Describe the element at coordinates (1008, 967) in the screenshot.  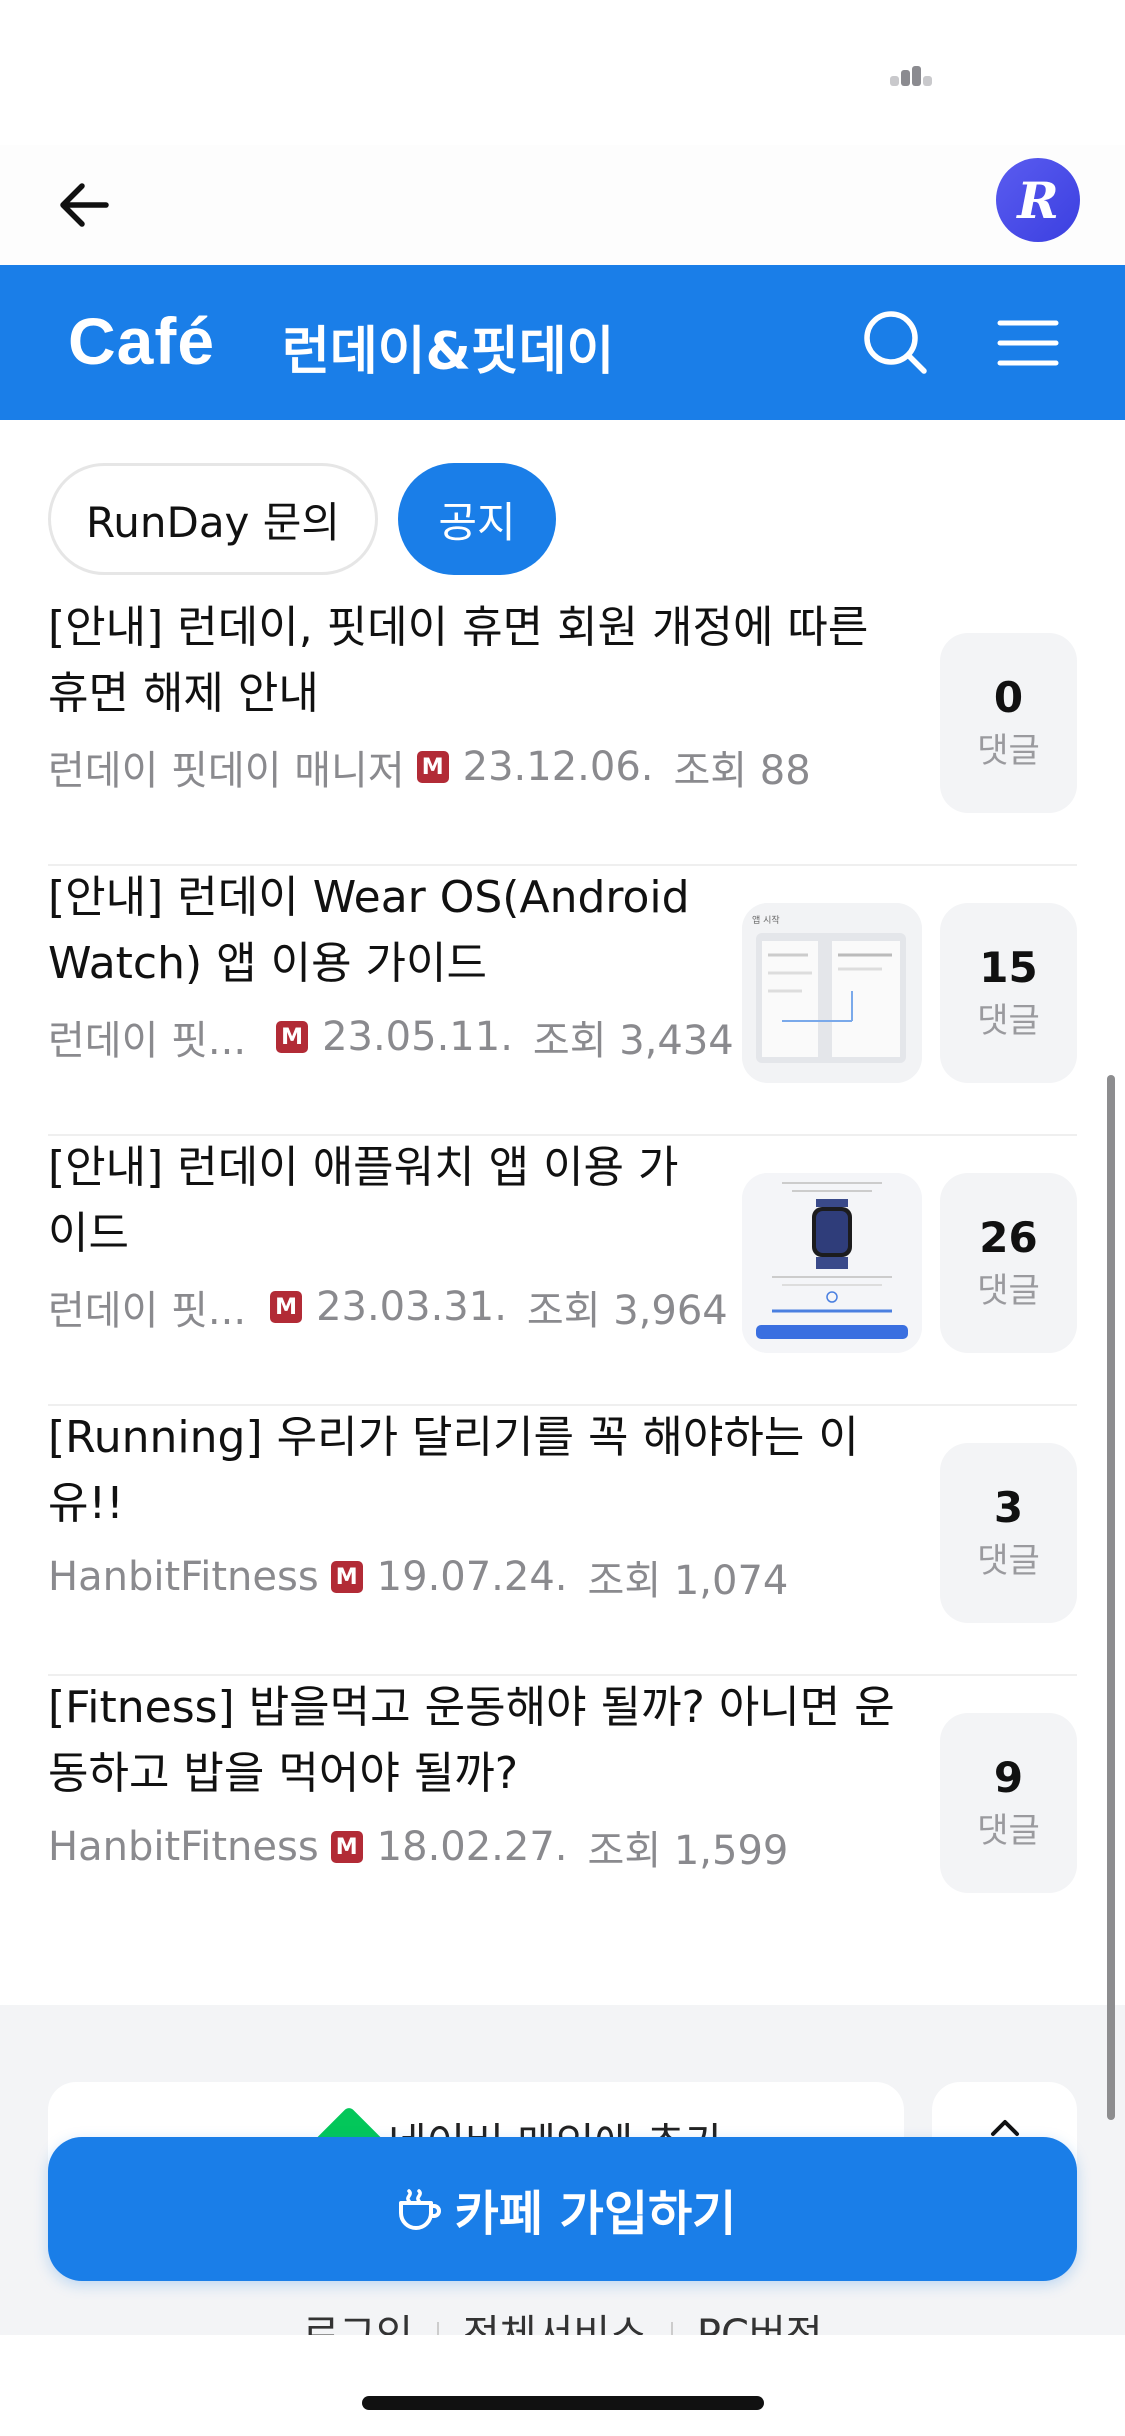
I see `comment-count: 15` at that location.